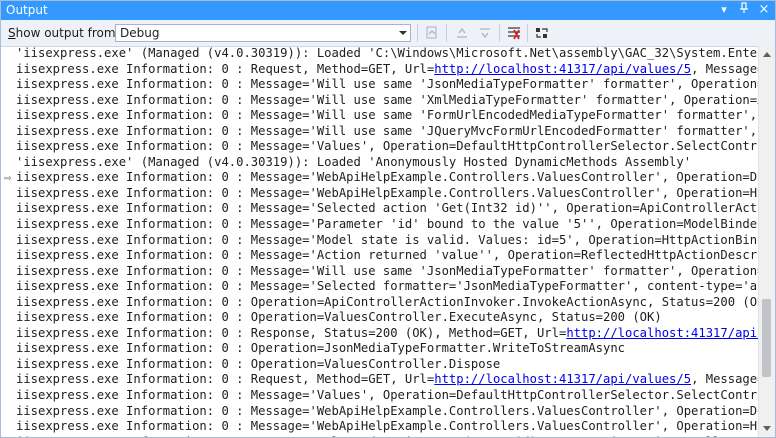 This screenshot has height=438, width=776. I want to click on toggle-word-wrap-icon, so click(542, 33).